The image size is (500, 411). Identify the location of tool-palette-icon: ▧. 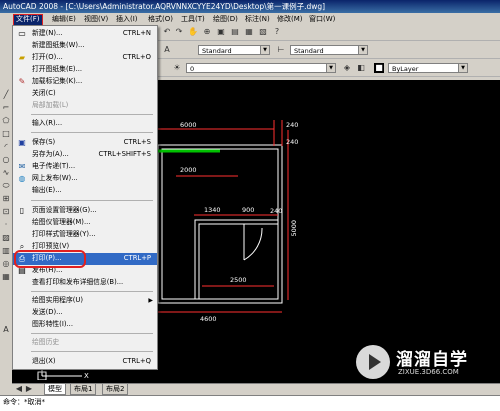
(263, 32).